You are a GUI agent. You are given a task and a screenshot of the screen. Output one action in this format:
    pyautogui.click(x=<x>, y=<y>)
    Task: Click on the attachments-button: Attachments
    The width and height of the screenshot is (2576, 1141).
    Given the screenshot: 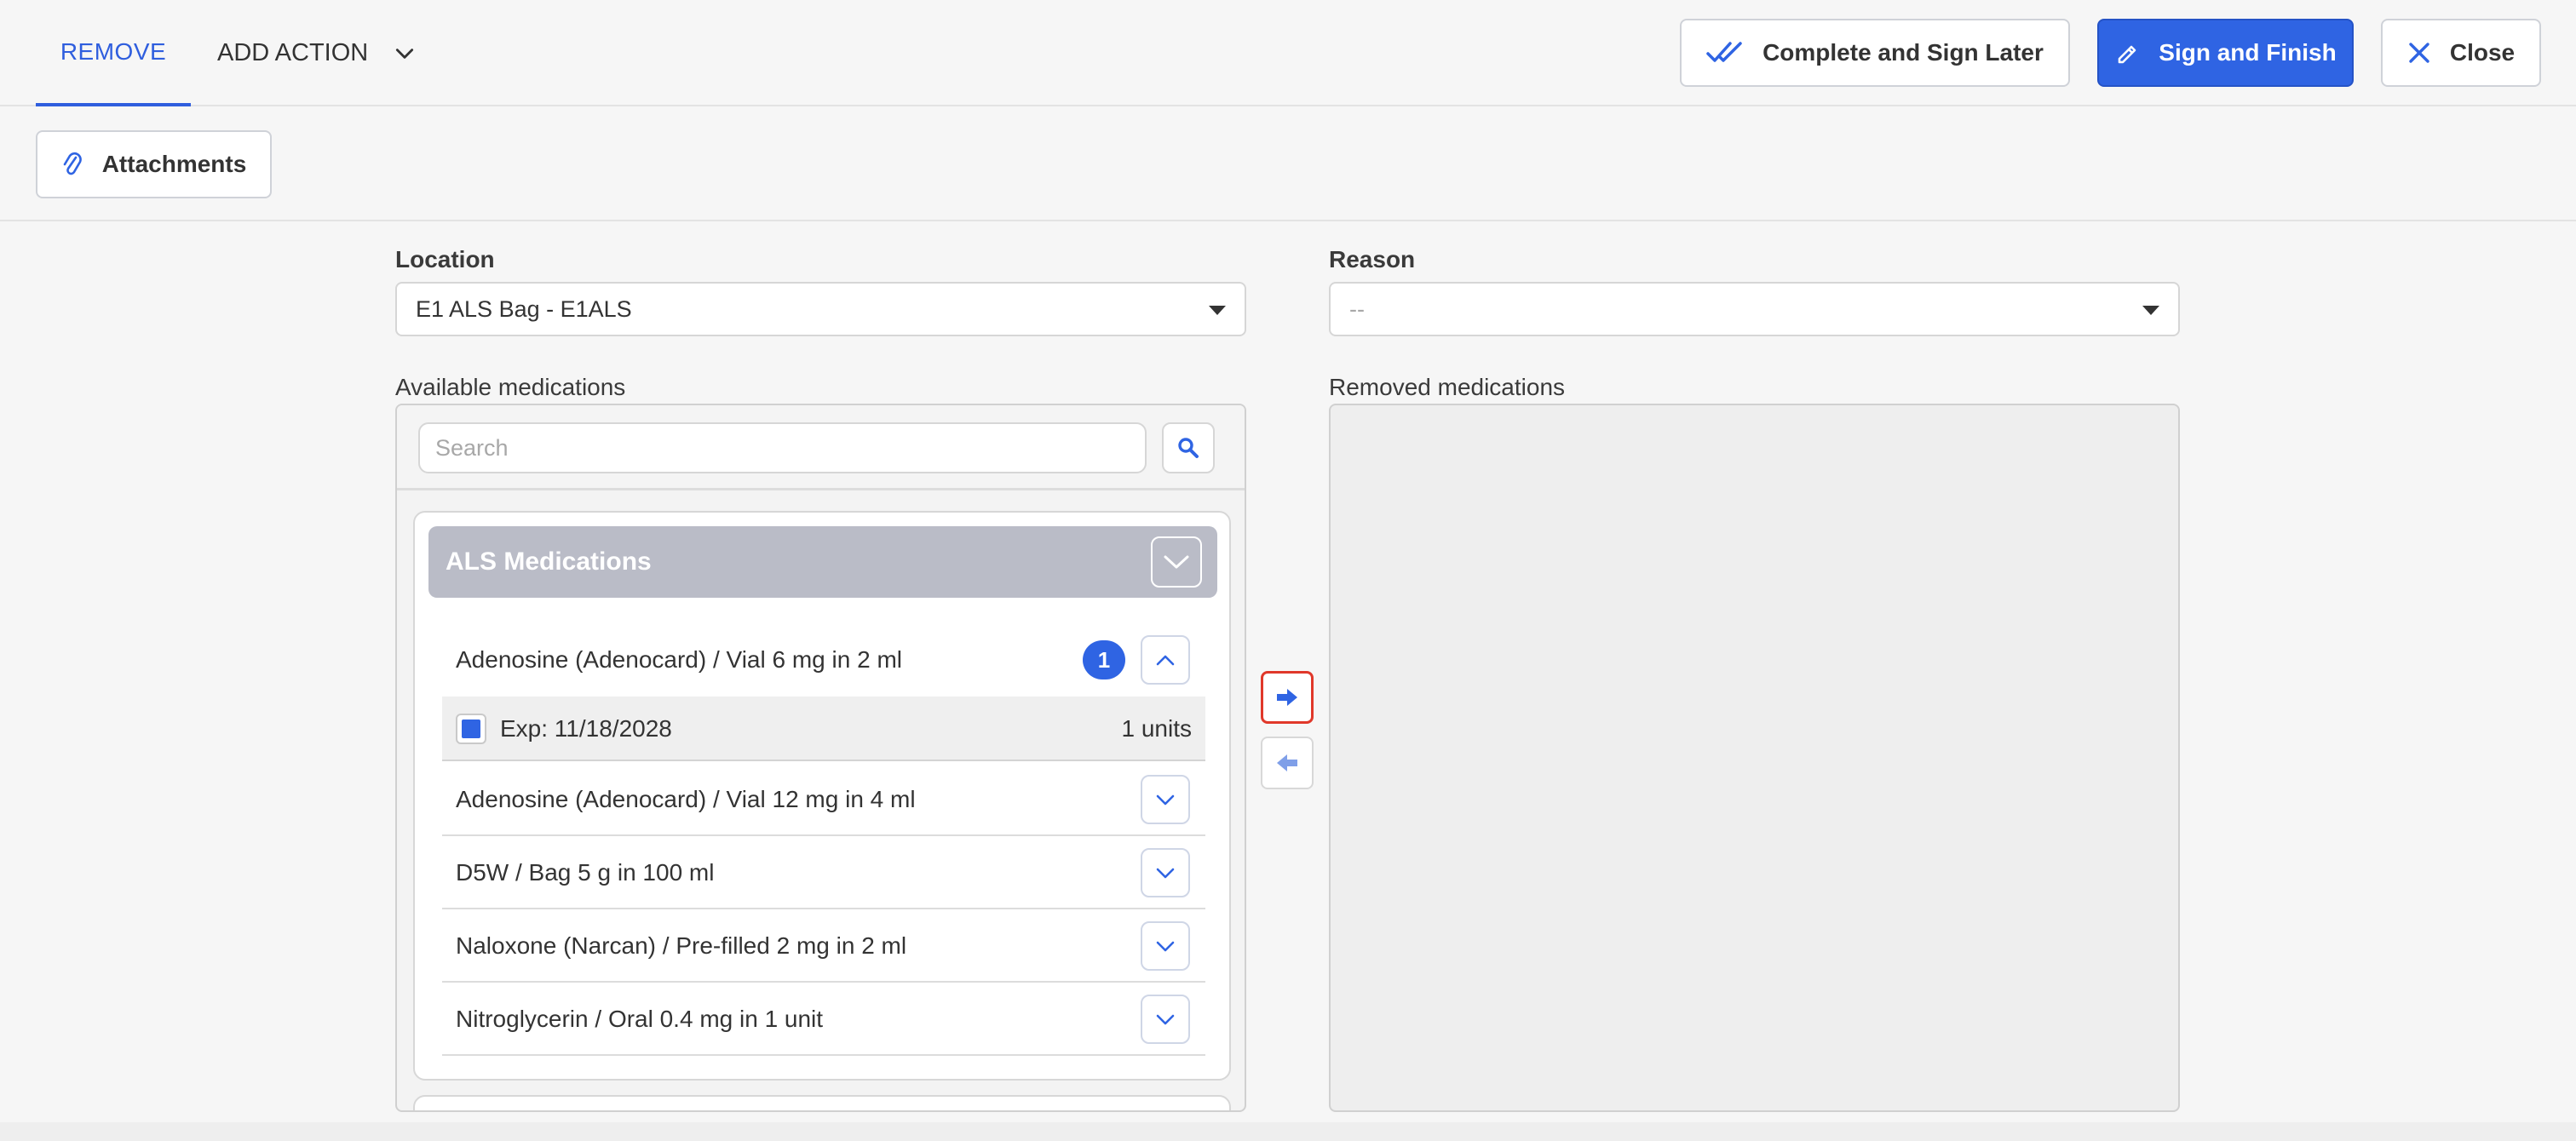 What is the action you would take?
    pyautogui.click(x=154, y=164)
    